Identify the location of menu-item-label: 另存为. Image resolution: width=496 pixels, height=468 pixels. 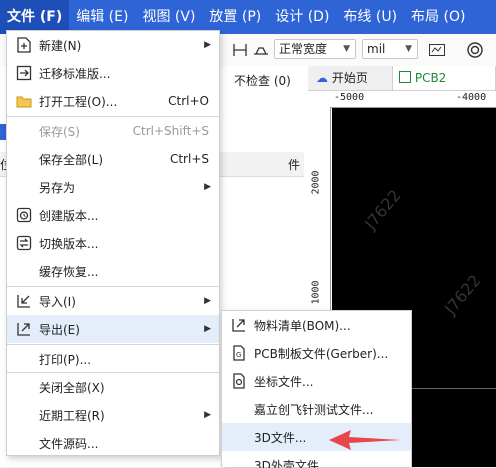
(57, 187).